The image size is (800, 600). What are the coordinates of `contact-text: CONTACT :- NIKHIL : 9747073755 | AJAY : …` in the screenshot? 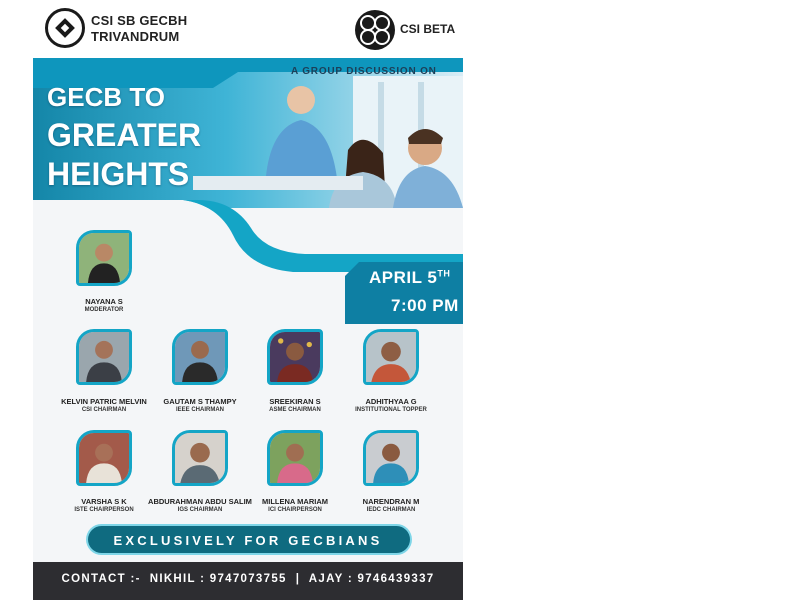 It's located at (248, 579).